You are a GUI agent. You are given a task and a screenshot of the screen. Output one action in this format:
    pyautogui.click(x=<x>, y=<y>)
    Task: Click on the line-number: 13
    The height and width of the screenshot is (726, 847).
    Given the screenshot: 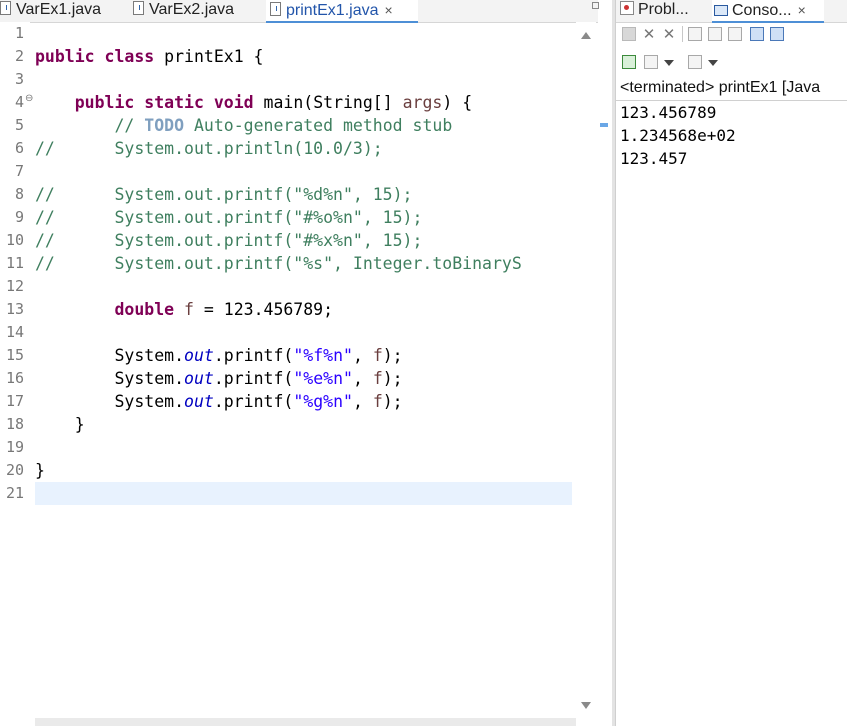 What is the action you would take?
    pyautogui.click(x=14, y=309)
    